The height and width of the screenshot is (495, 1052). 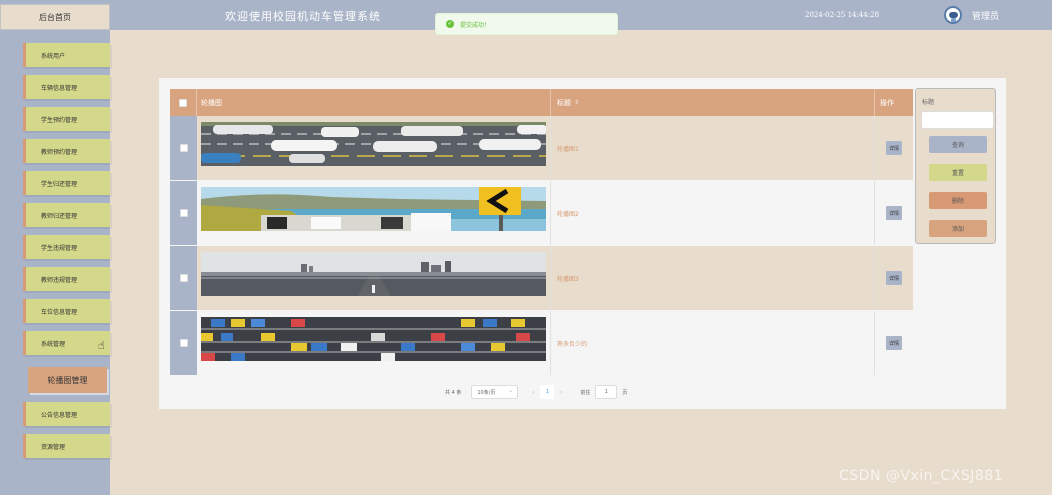 What do you see at coordinates (475, 25) in the screenshot?
I see `toast-message: 提交成功！` at bounding box center [475, 25].